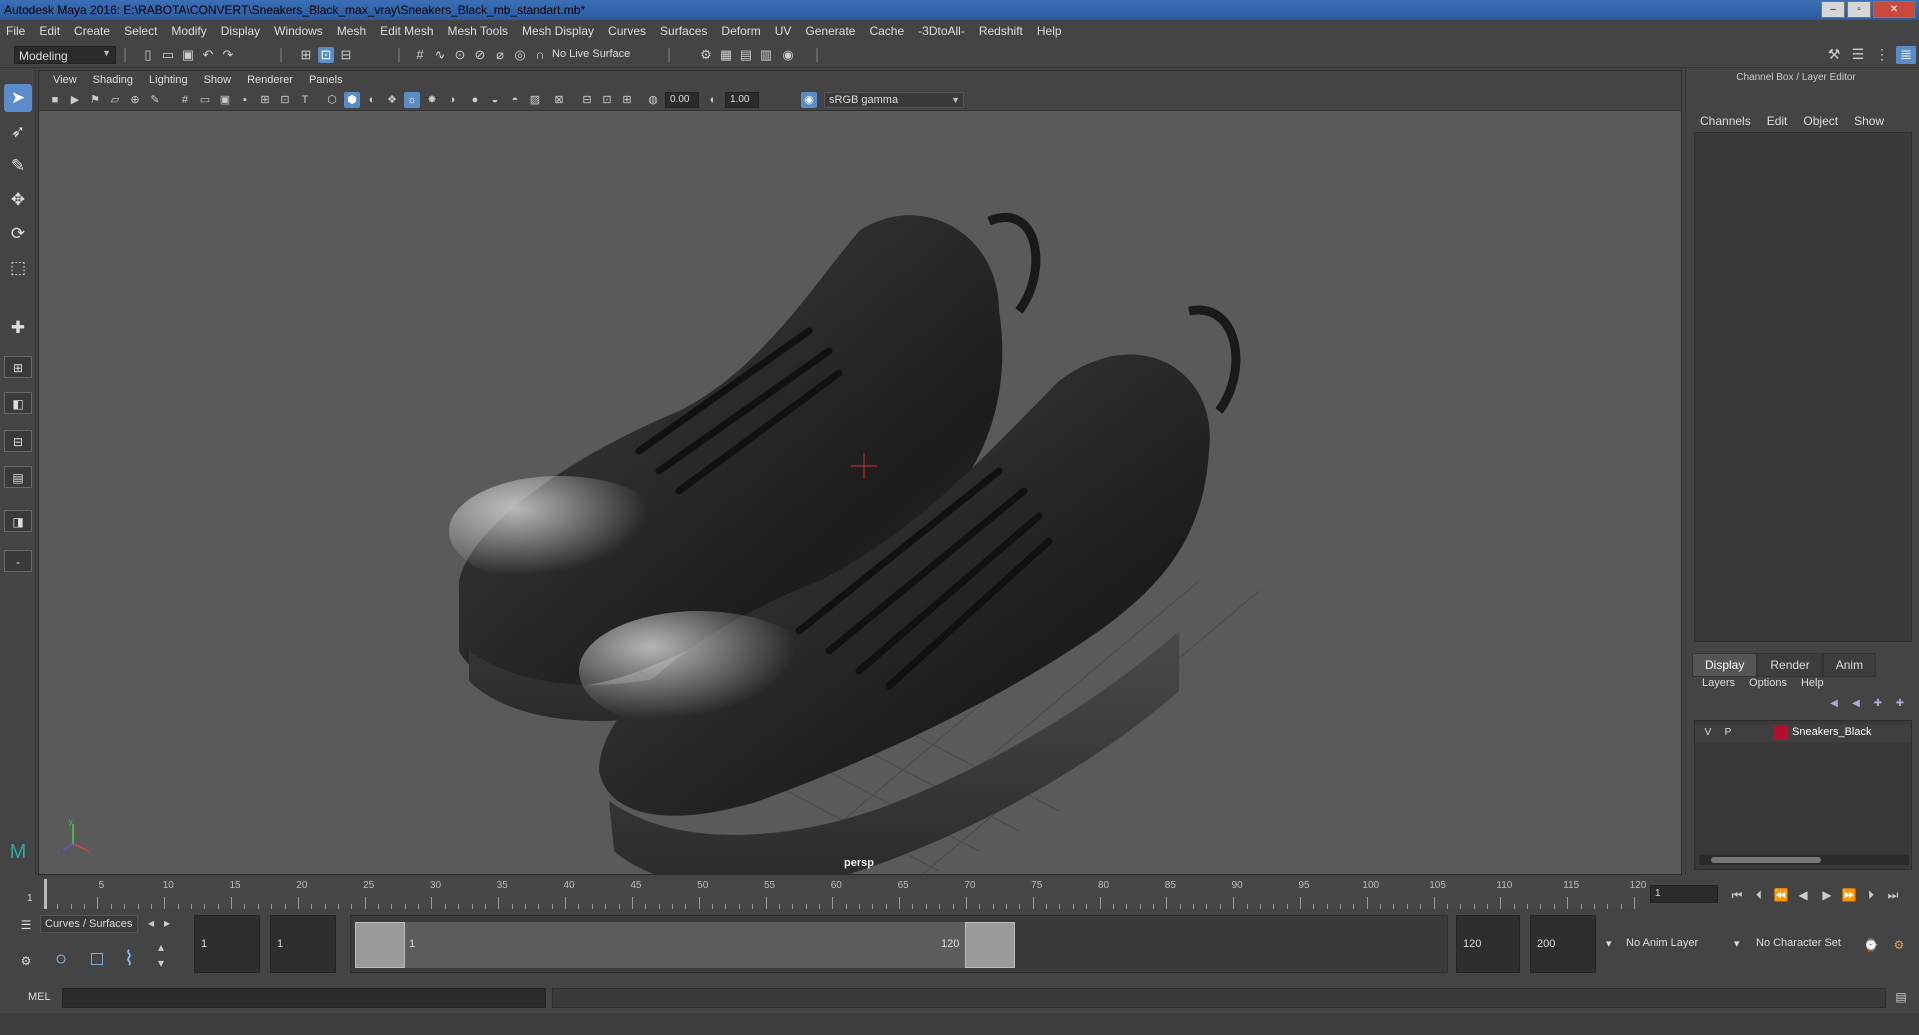 The image size is (1919, 1035). What do you see at coordinates (706, 55) in the screenshot?
I see `render-settings-icon: ⚙` at bounding box center [706, 55].